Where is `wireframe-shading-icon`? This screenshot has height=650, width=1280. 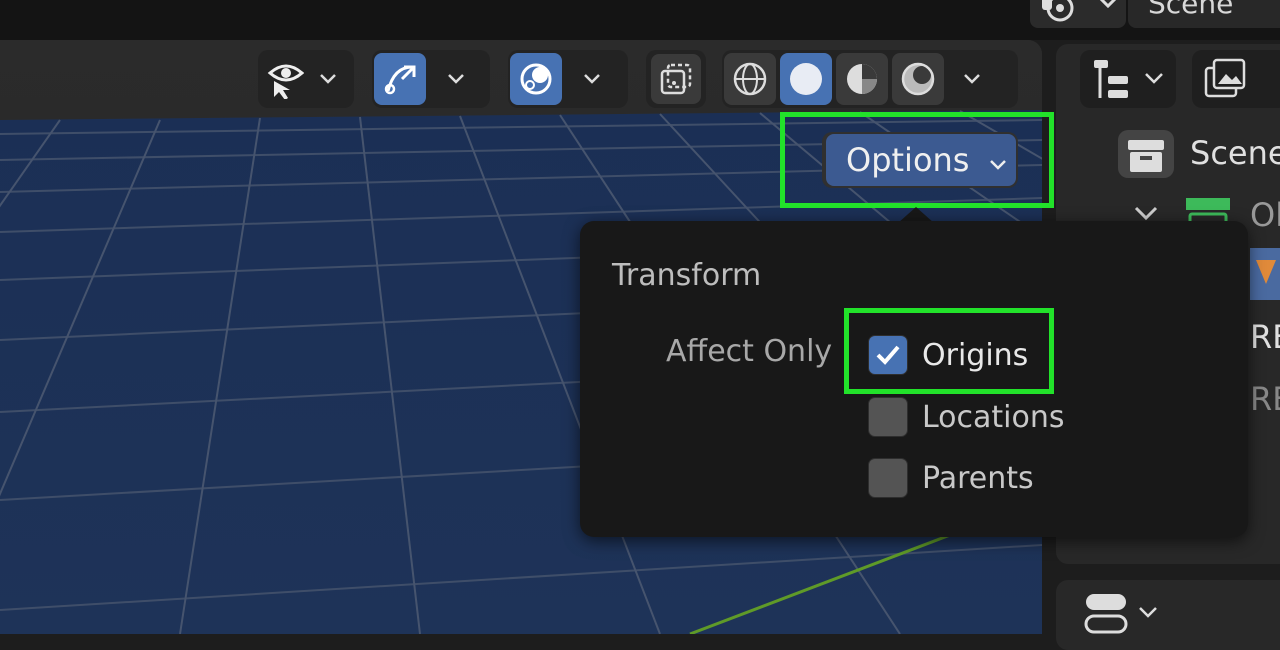 wireframe-shading-icon is located at coordinates (750, 79).